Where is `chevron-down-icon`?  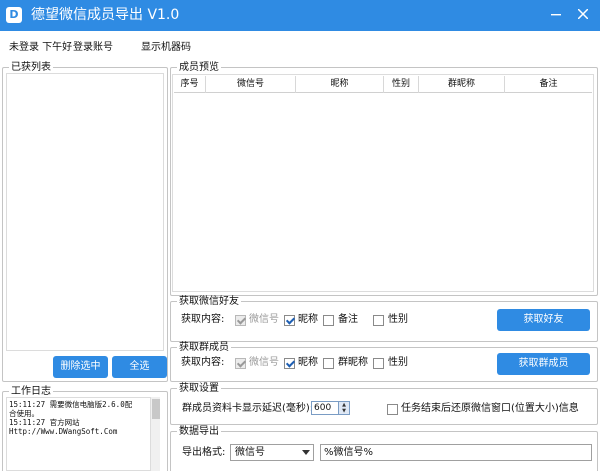
chevron-down-icon is located at coordinates (306, 452).